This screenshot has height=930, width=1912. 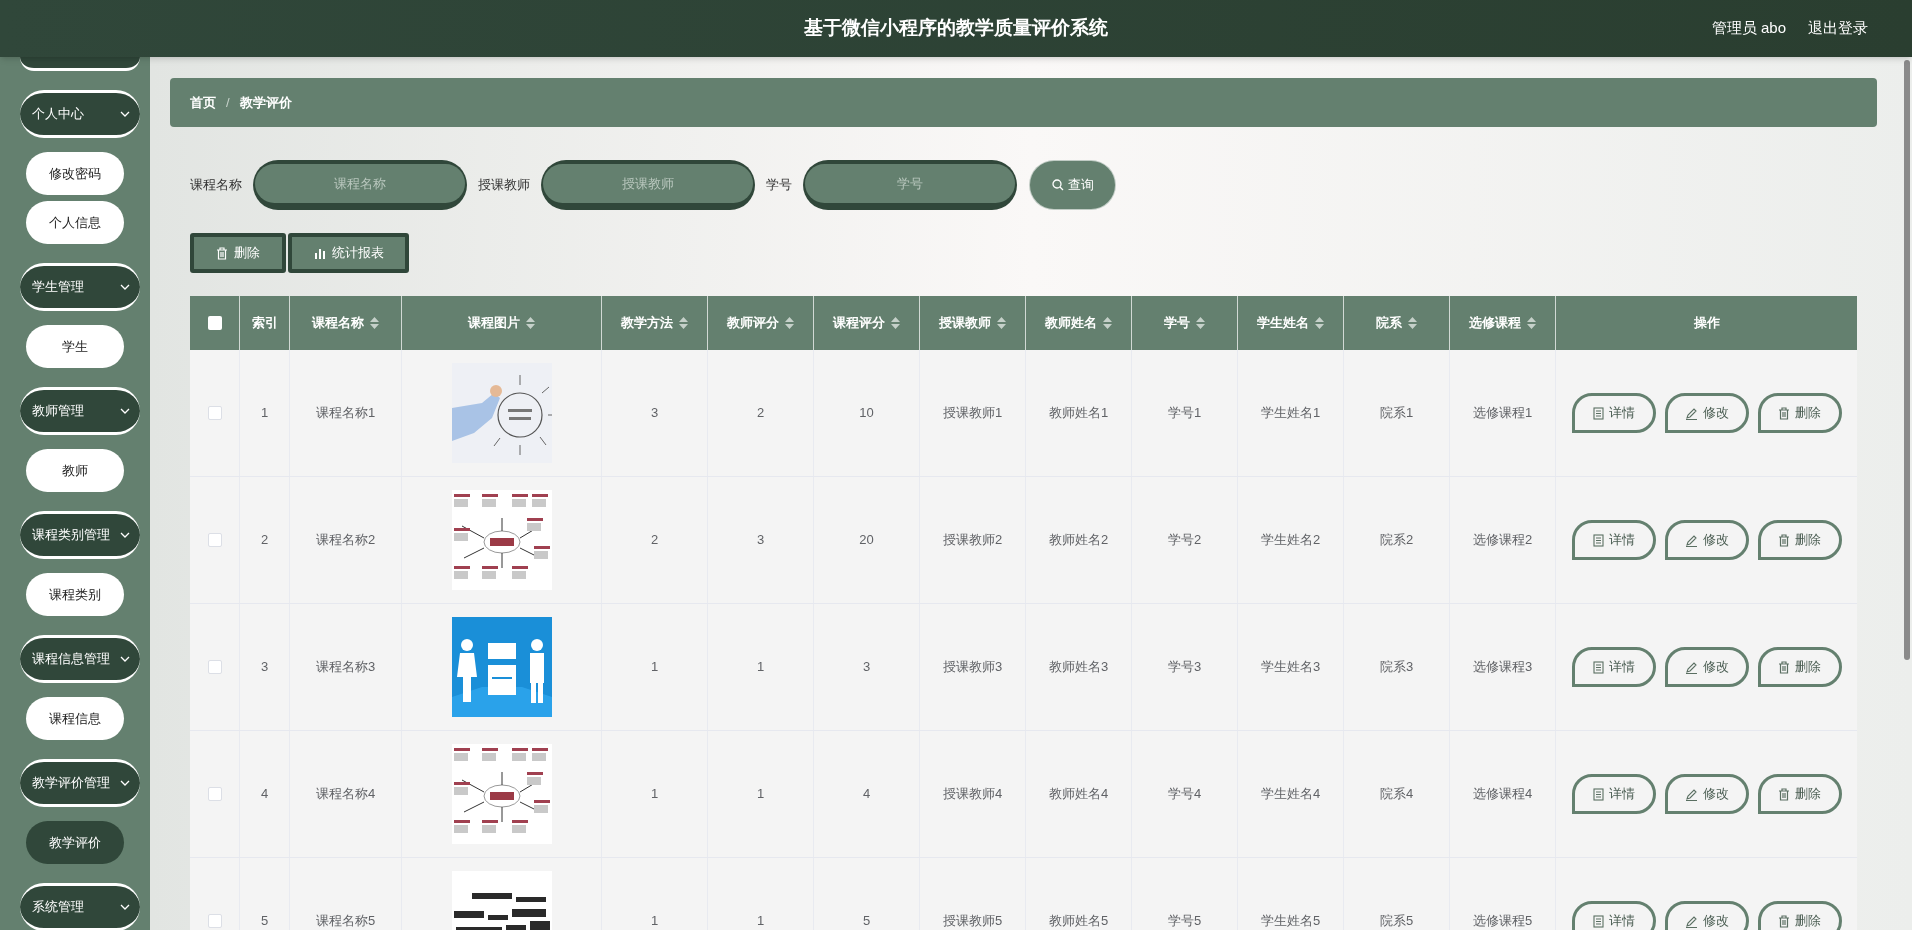 I want to click on table-cell-text: 教师姓名5, so click(x=1078, y=921).